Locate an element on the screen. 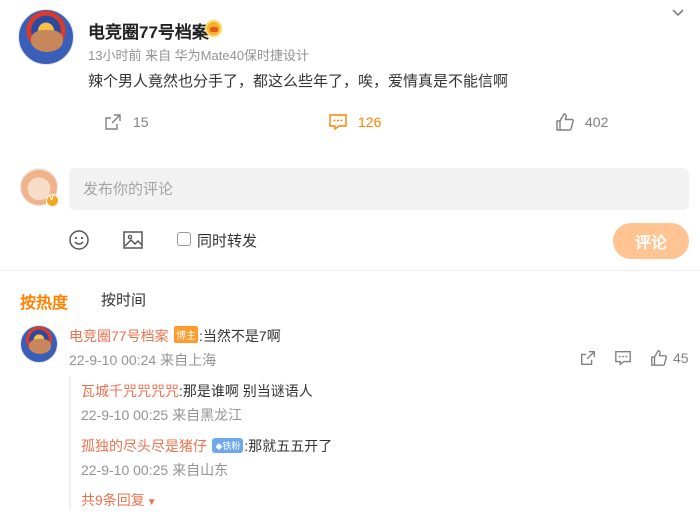 Image resolution: width=700 pixels, height=514 pixels. chevron-down-icon is located at coordinates (678, 13).